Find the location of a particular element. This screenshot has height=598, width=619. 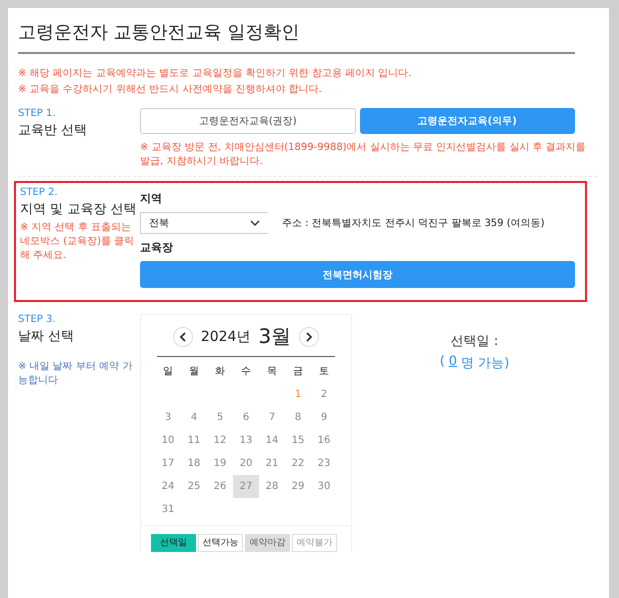

calendar-day: 1 is located at coordinates (298, 394).